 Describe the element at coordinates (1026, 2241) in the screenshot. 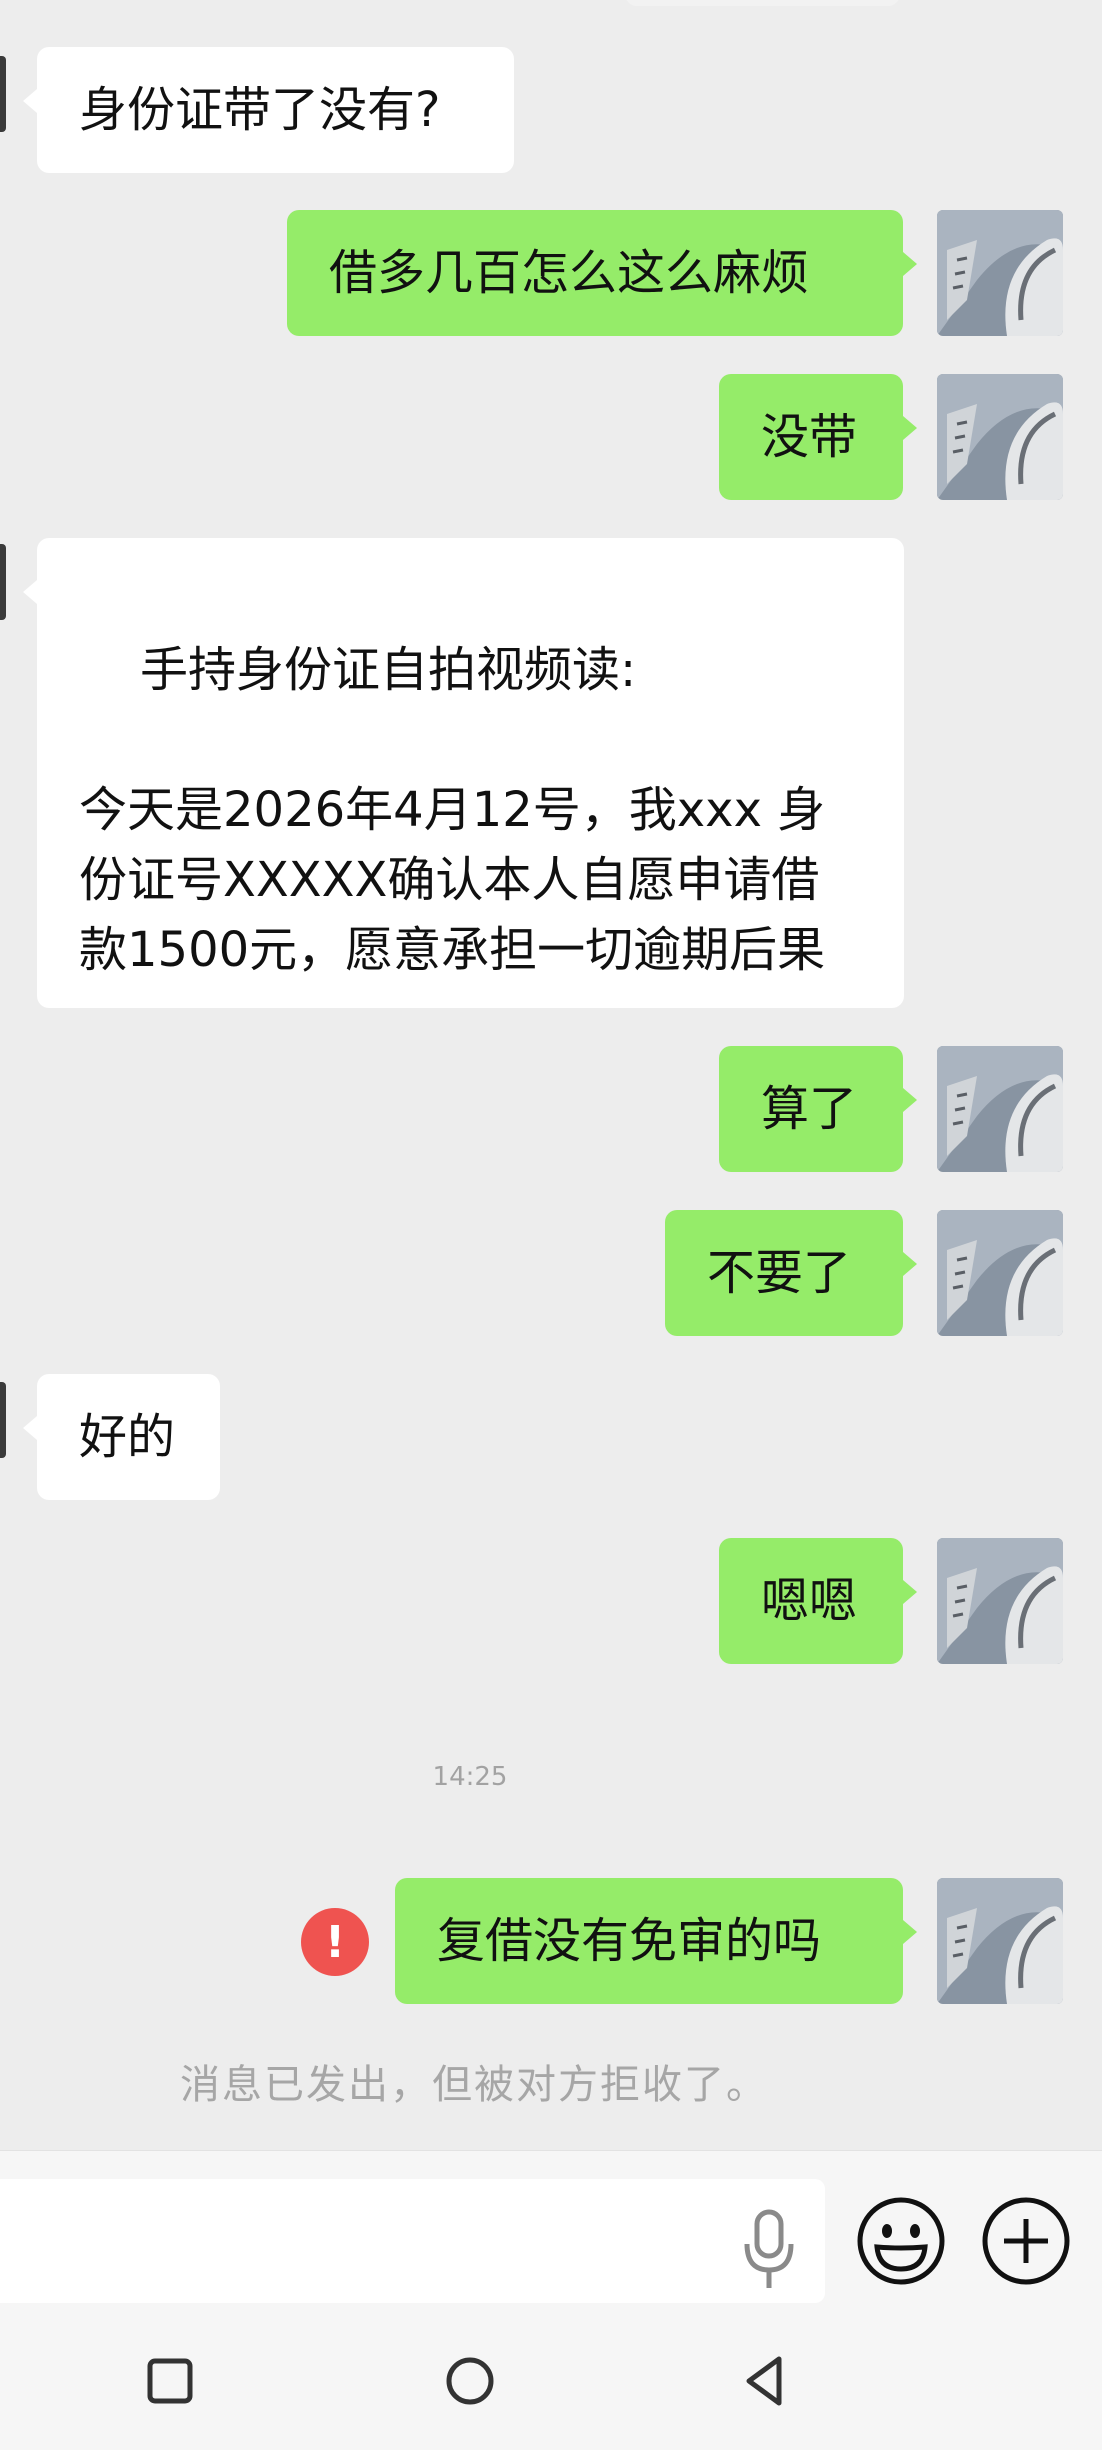

I see `plus-icon` at that location.